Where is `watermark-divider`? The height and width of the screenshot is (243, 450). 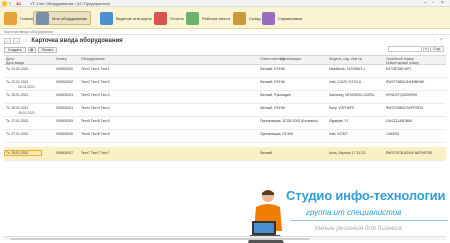 watermark-divider is located at coordinates (369, 220).